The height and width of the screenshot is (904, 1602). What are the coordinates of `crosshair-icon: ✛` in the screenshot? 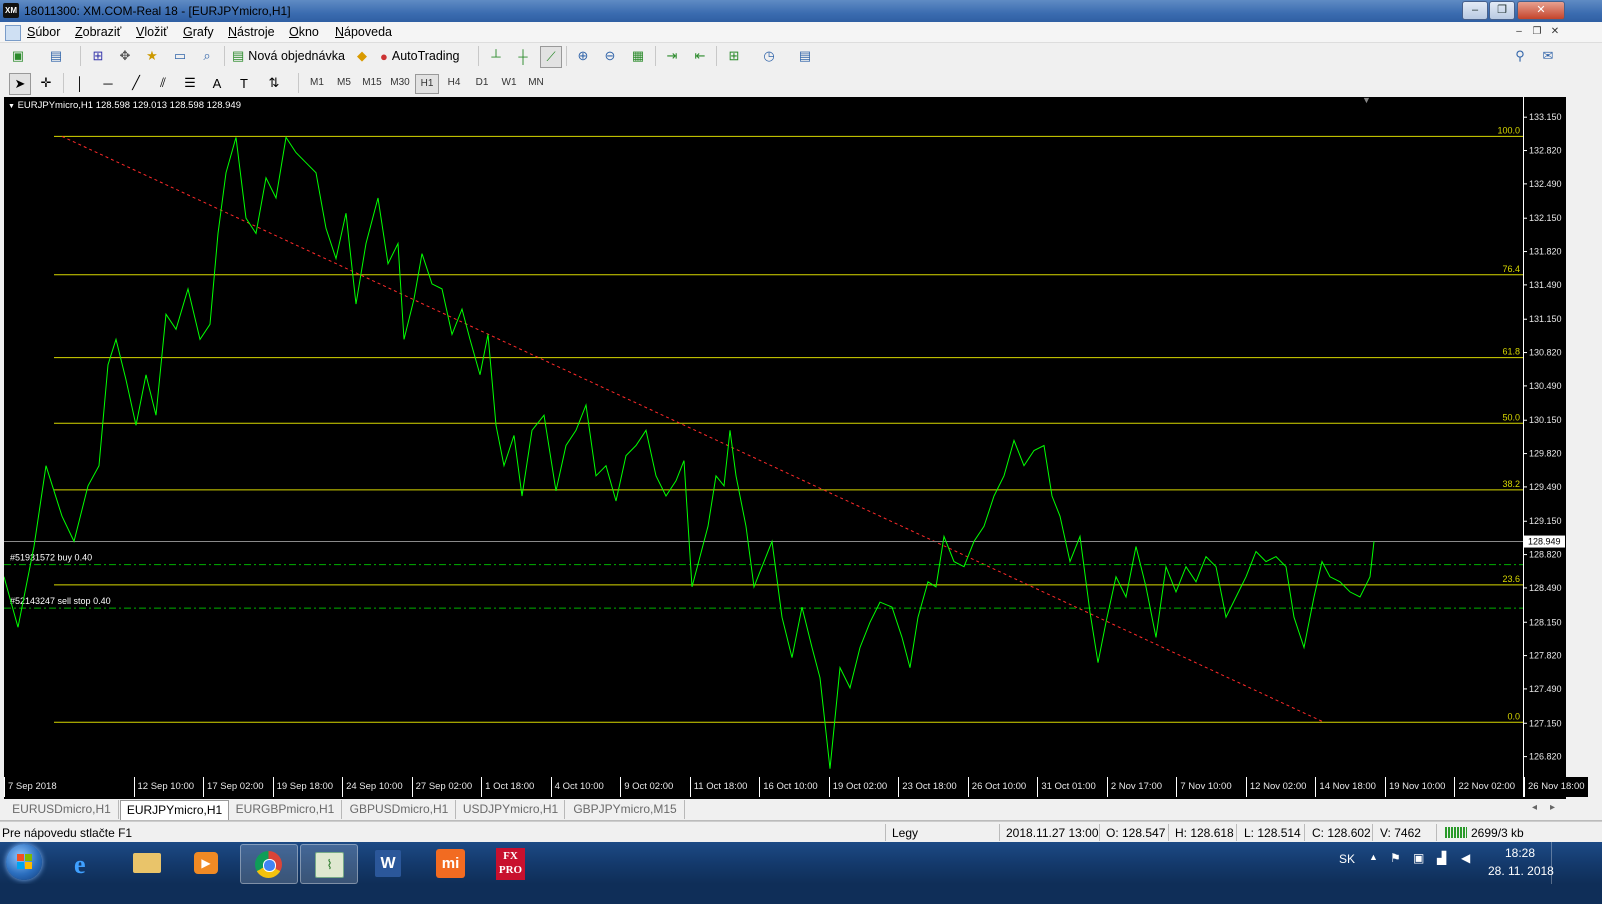 It's located at (46, 83).